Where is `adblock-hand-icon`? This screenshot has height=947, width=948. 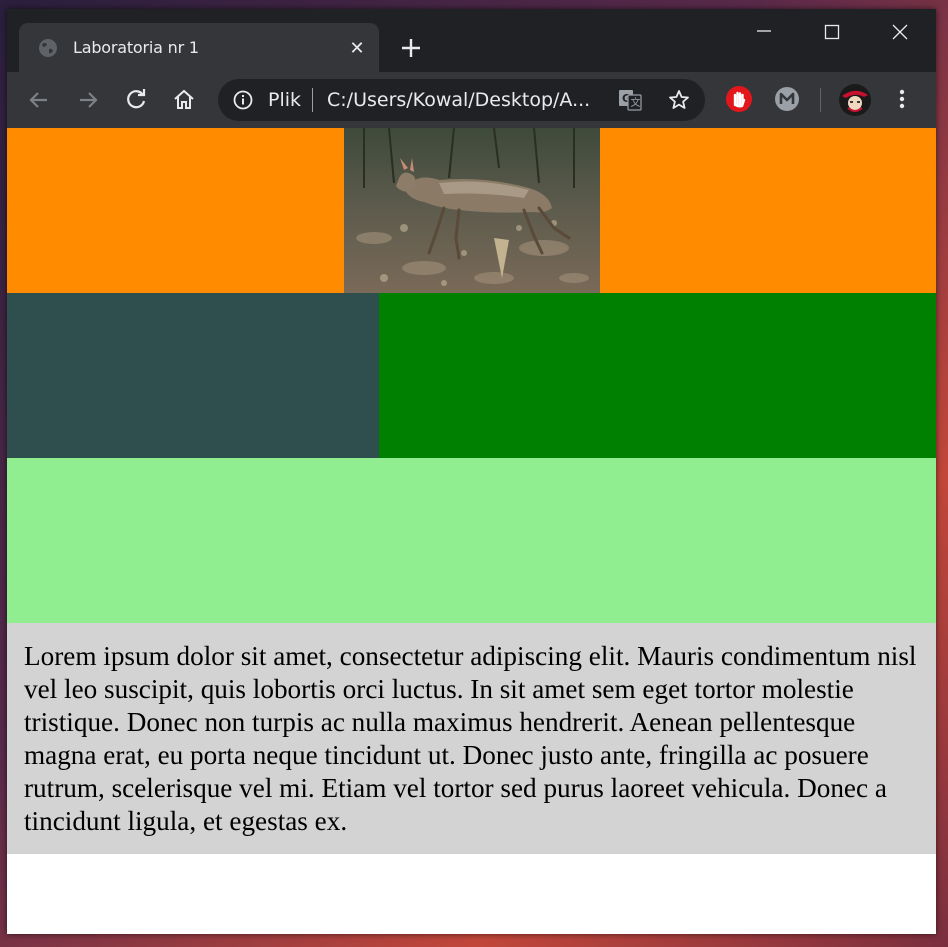 adblock-hand-icon is located at coordinates (739, 99).